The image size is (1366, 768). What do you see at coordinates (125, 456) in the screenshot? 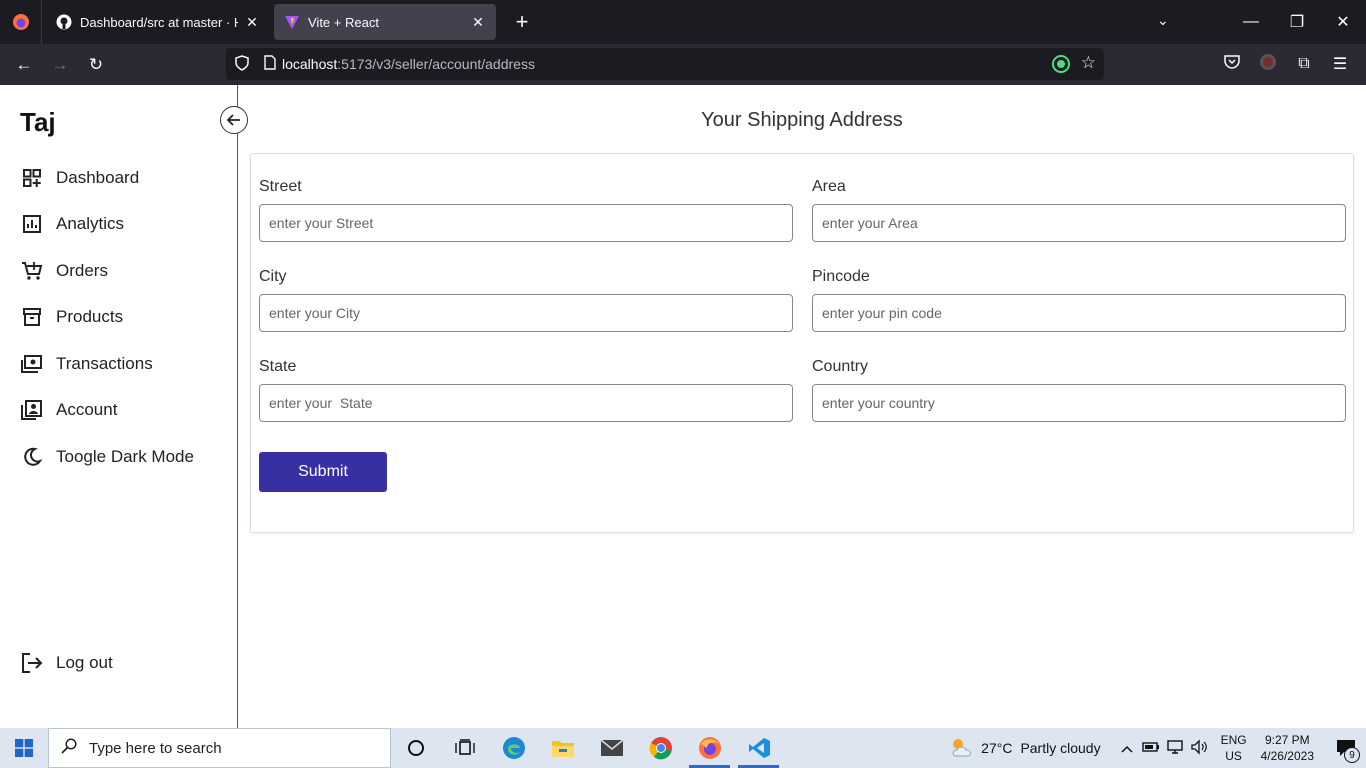
I see `sidebar-item-label: Toogle Dark Mode` at bounding box center [125, 456].